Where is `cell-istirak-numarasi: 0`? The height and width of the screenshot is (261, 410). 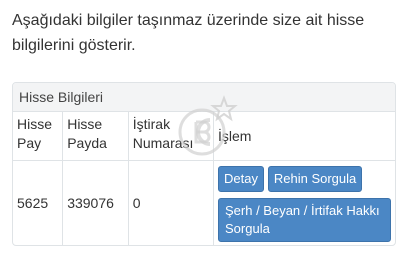
cell-istirak-numarasi: 0 is located at coordinates (171, 202).